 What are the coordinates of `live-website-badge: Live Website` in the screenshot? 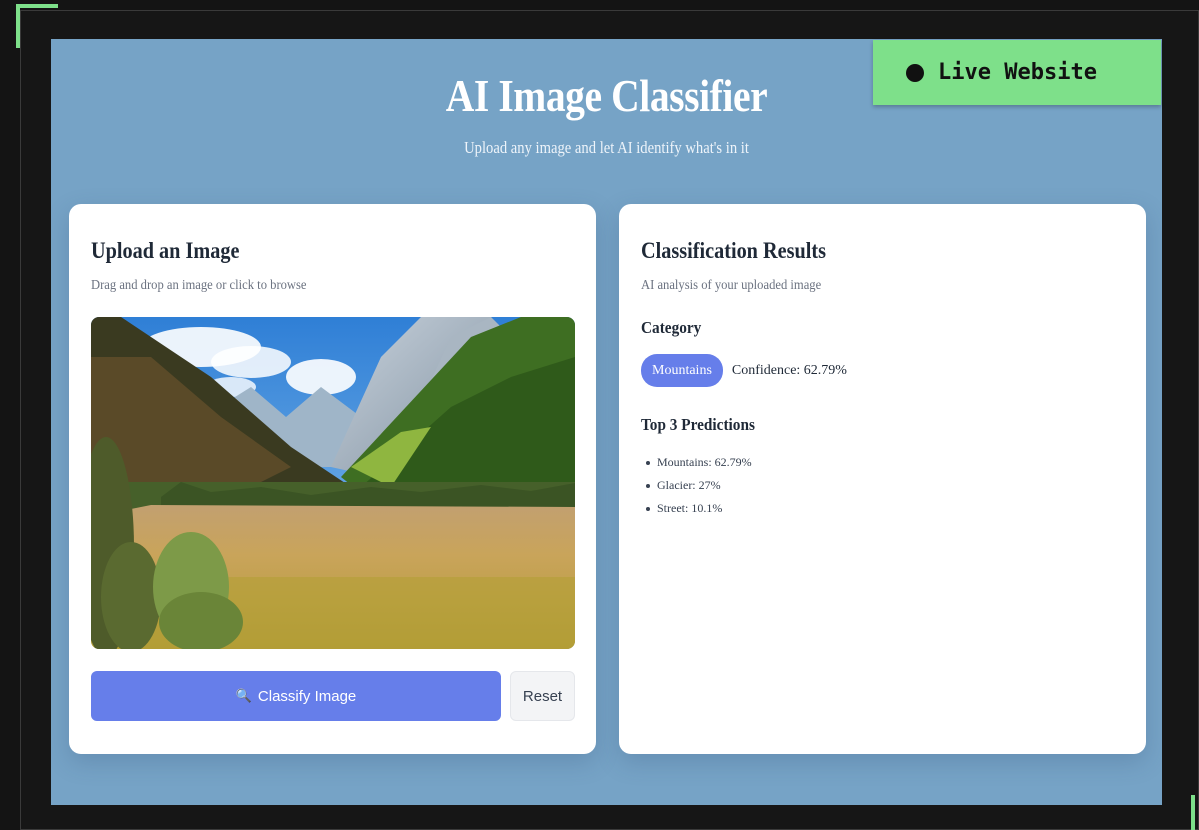 It's located at (1017, 72).